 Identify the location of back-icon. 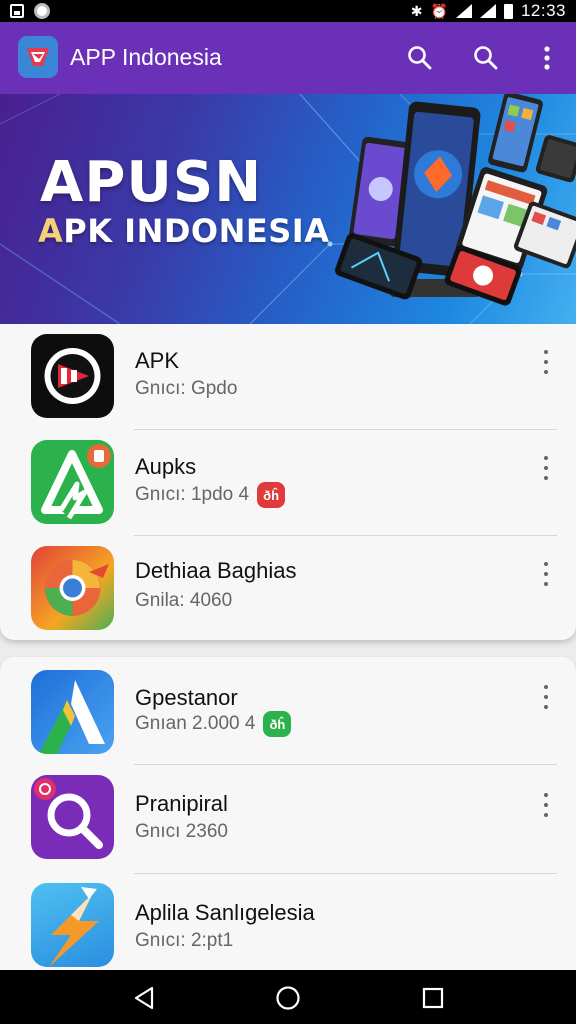
(144, 998).